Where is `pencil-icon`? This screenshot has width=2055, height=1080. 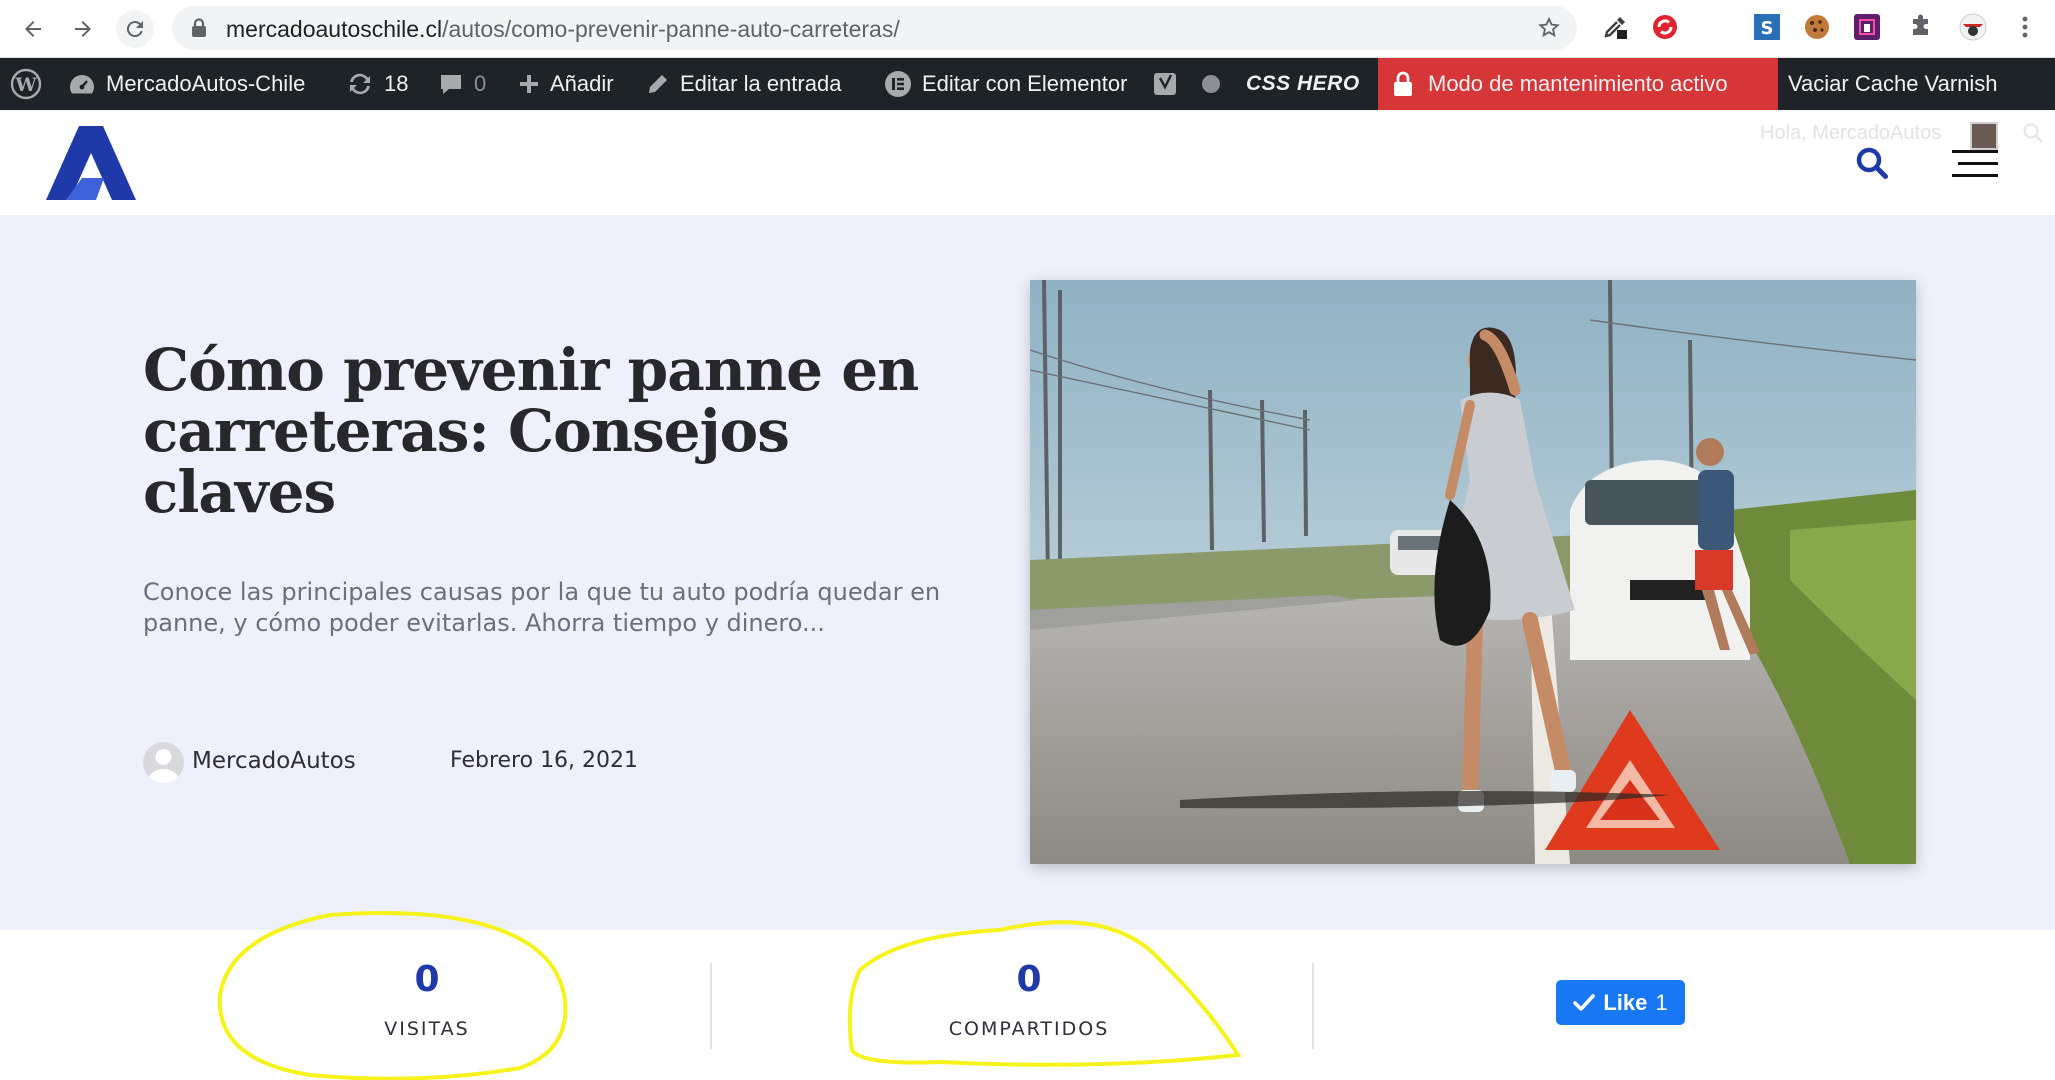
pencil-icon is located at coordinates (658, 84).